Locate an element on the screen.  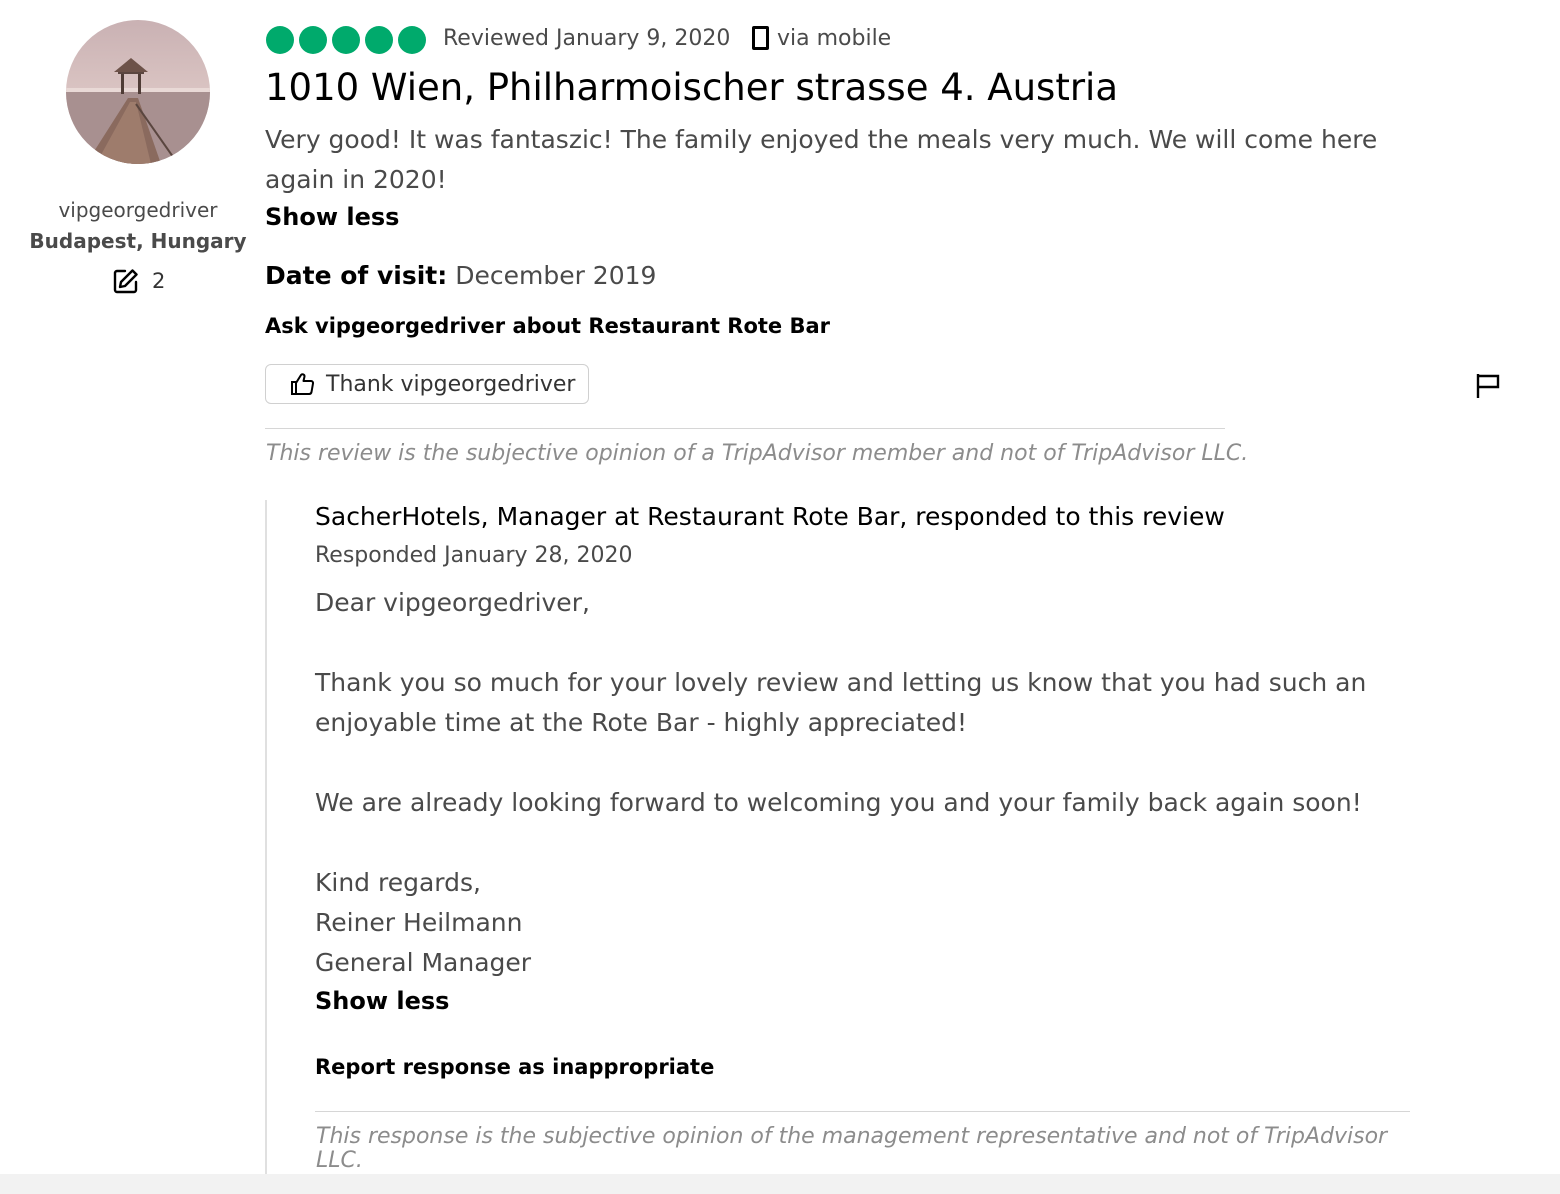
response-divider is located at coordinates (862, 1111).